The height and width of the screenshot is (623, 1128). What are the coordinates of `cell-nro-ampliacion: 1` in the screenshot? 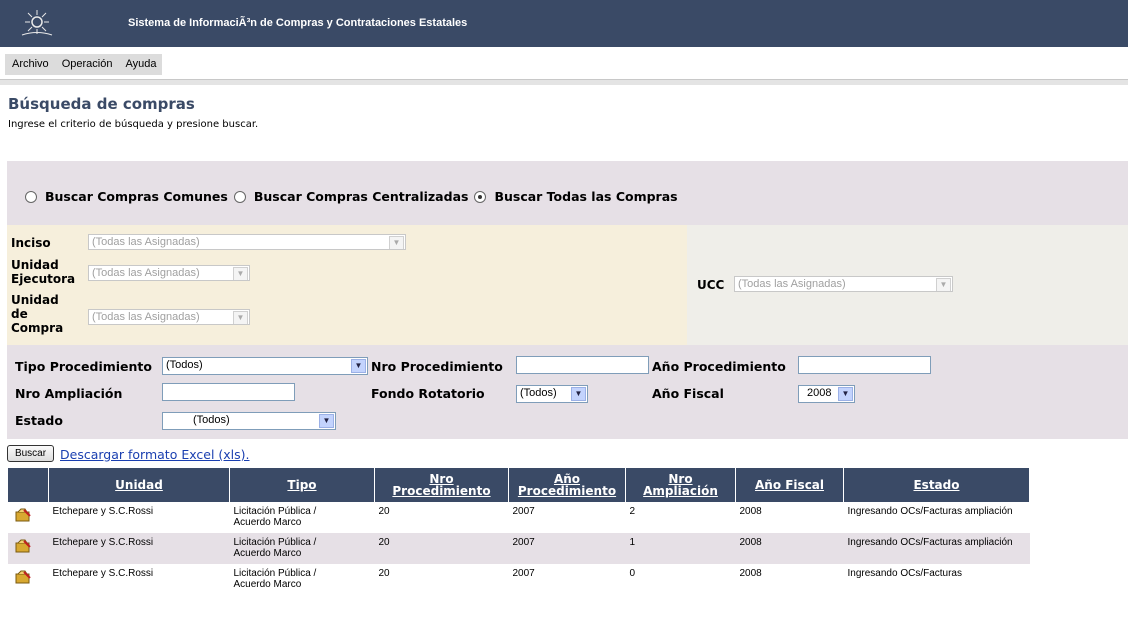 It's located at (680, 548).